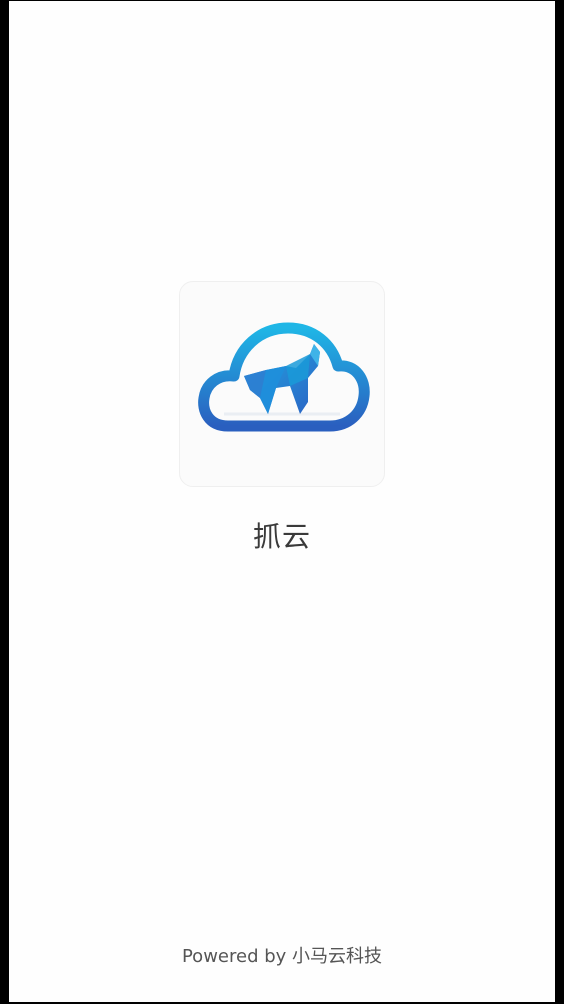 This screenshot has width=564, height=1004. I want to click on cloud-horse-logo-icon, so click(284, 377).